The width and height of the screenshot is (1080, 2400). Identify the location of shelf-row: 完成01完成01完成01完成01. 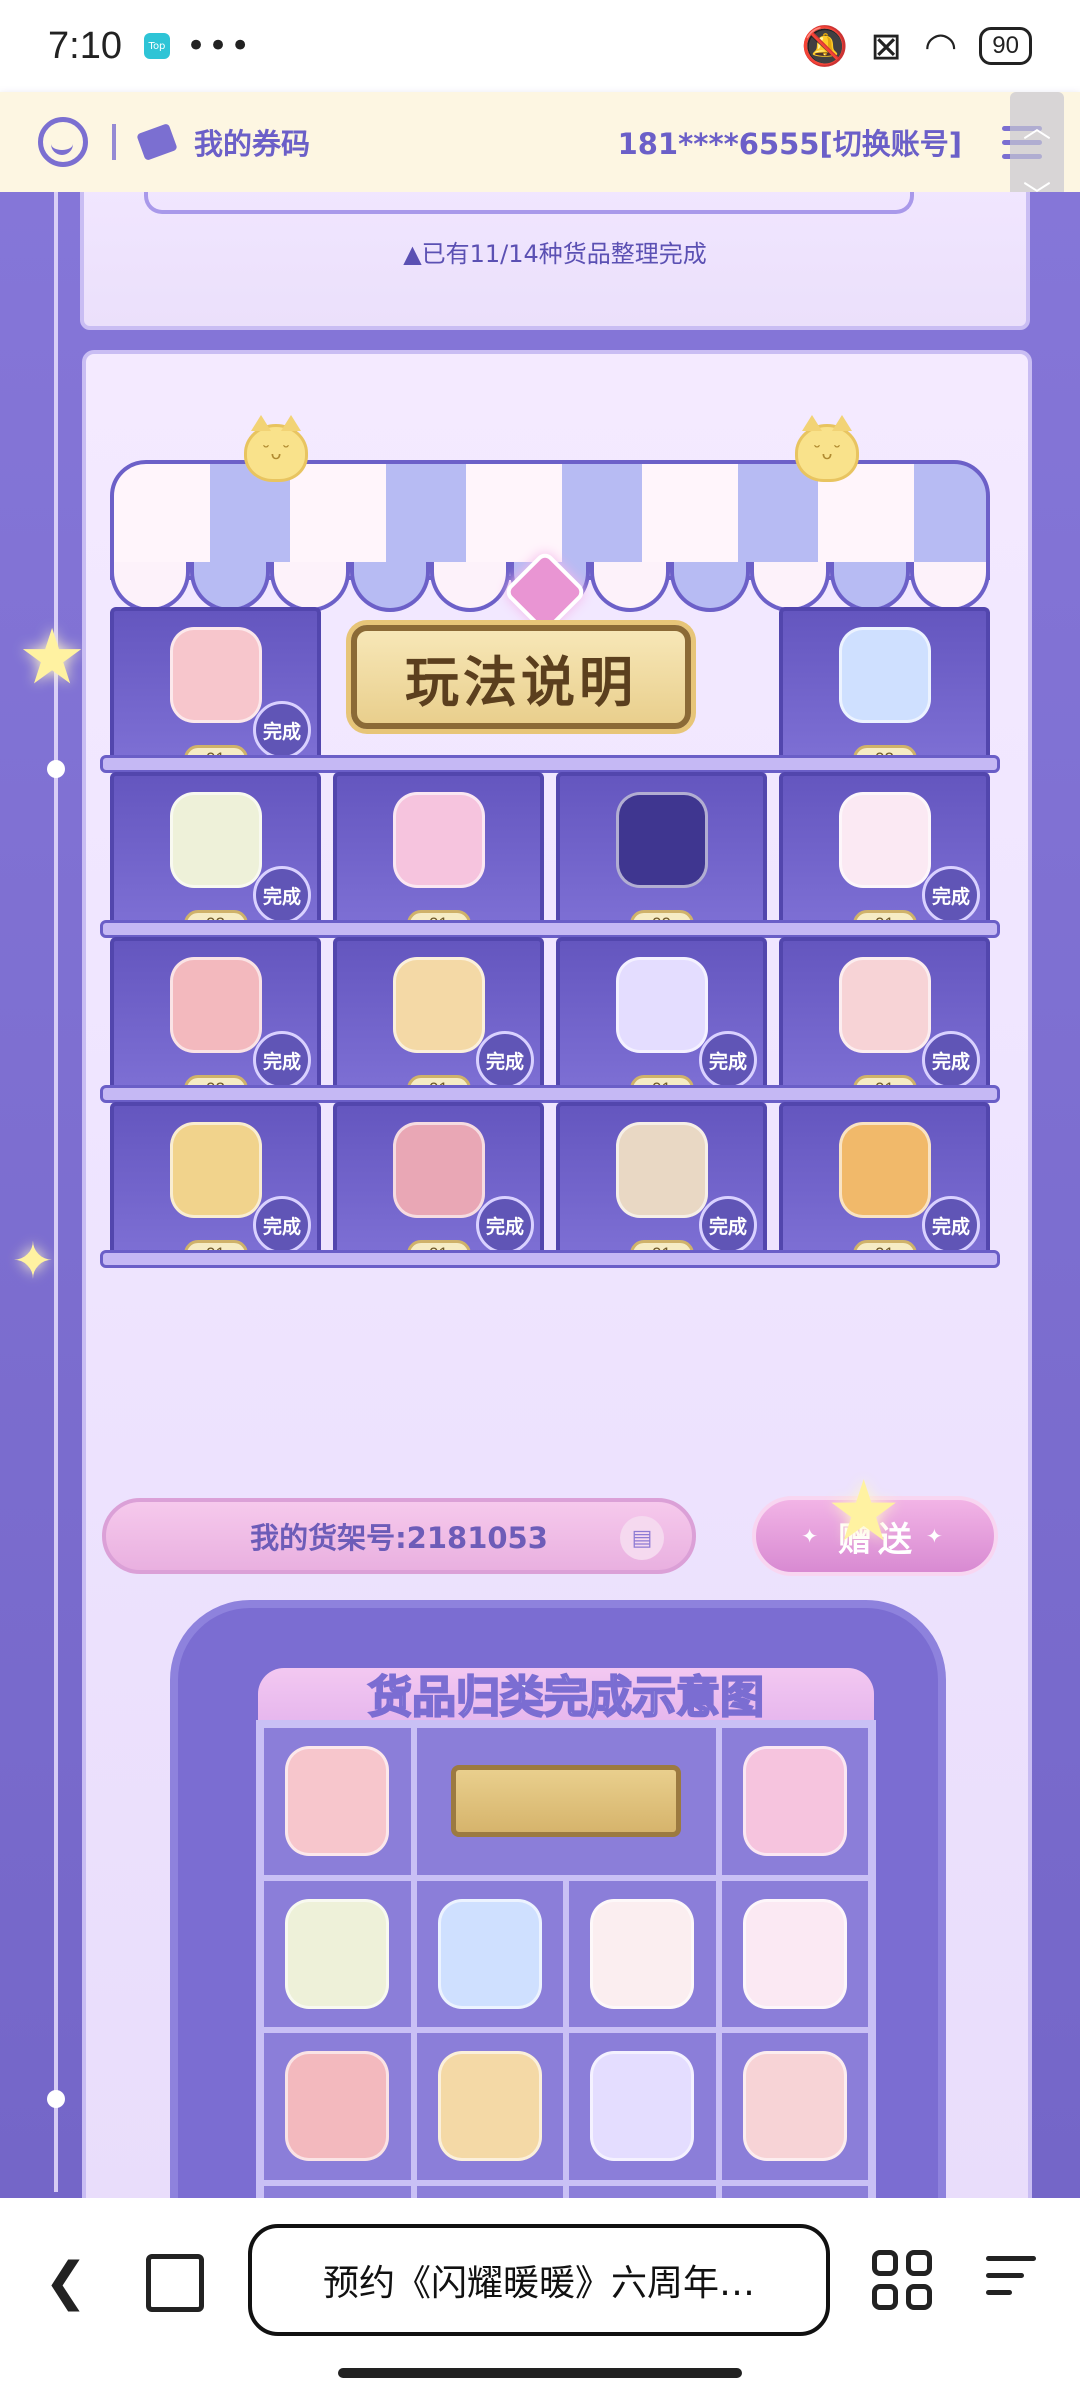
(550, 1185).